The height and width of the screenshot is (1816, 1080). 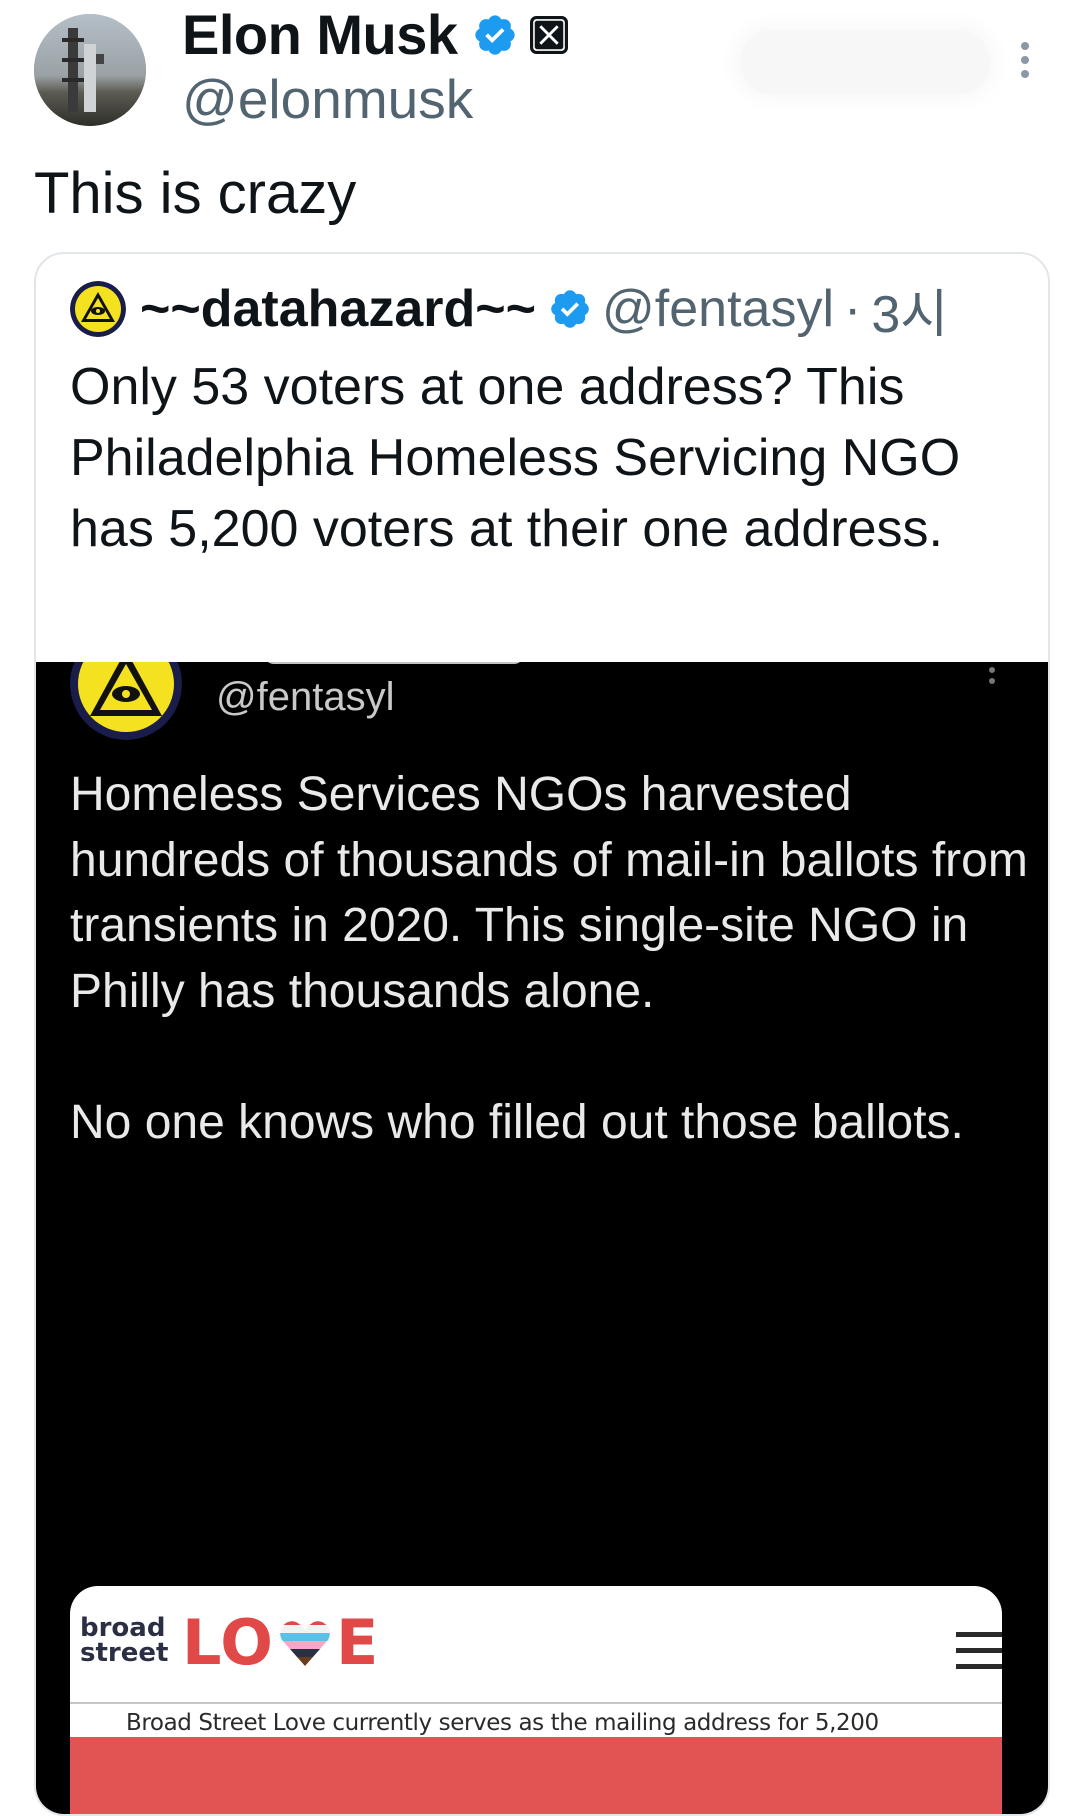 What do you see at coordinates (536, 1775) in the screenshot?
I see `site-red-banner` at bounding box center [536, 1775].